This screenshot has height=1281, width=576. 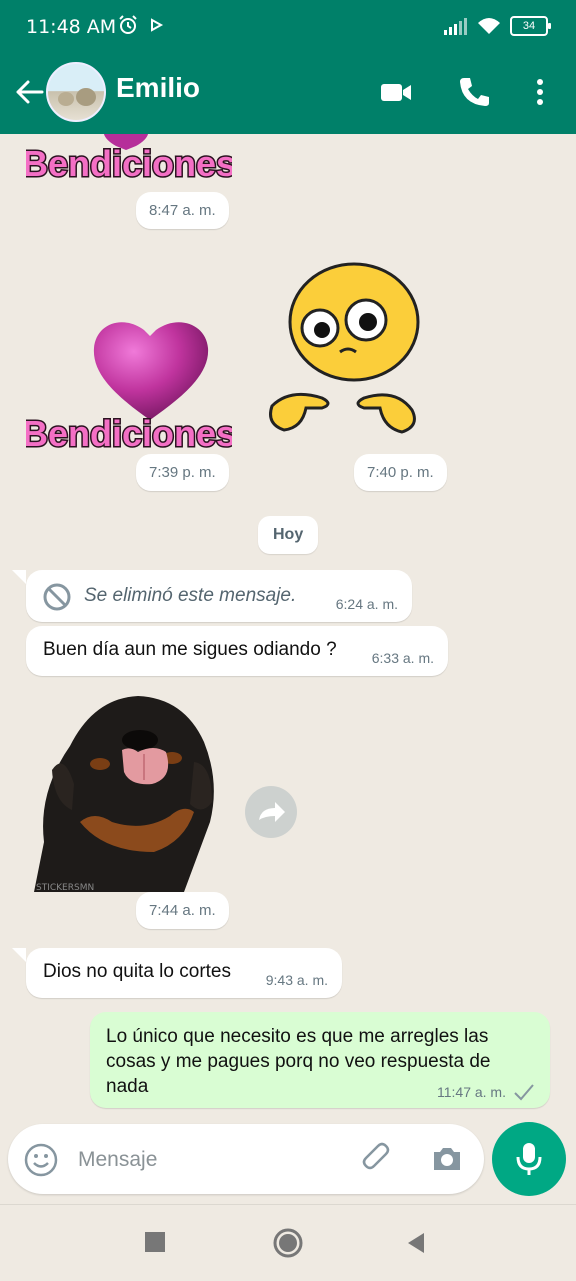 I want to click on play-icon, so click(x=157, y=25).